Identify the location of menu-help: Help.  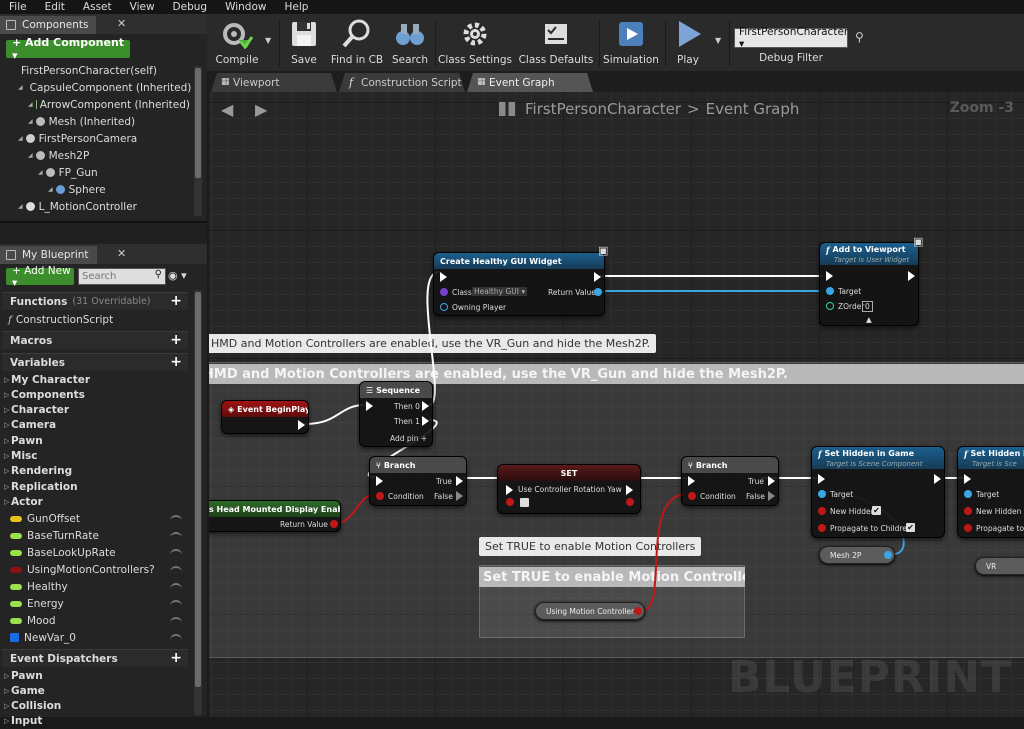
(296, 7).